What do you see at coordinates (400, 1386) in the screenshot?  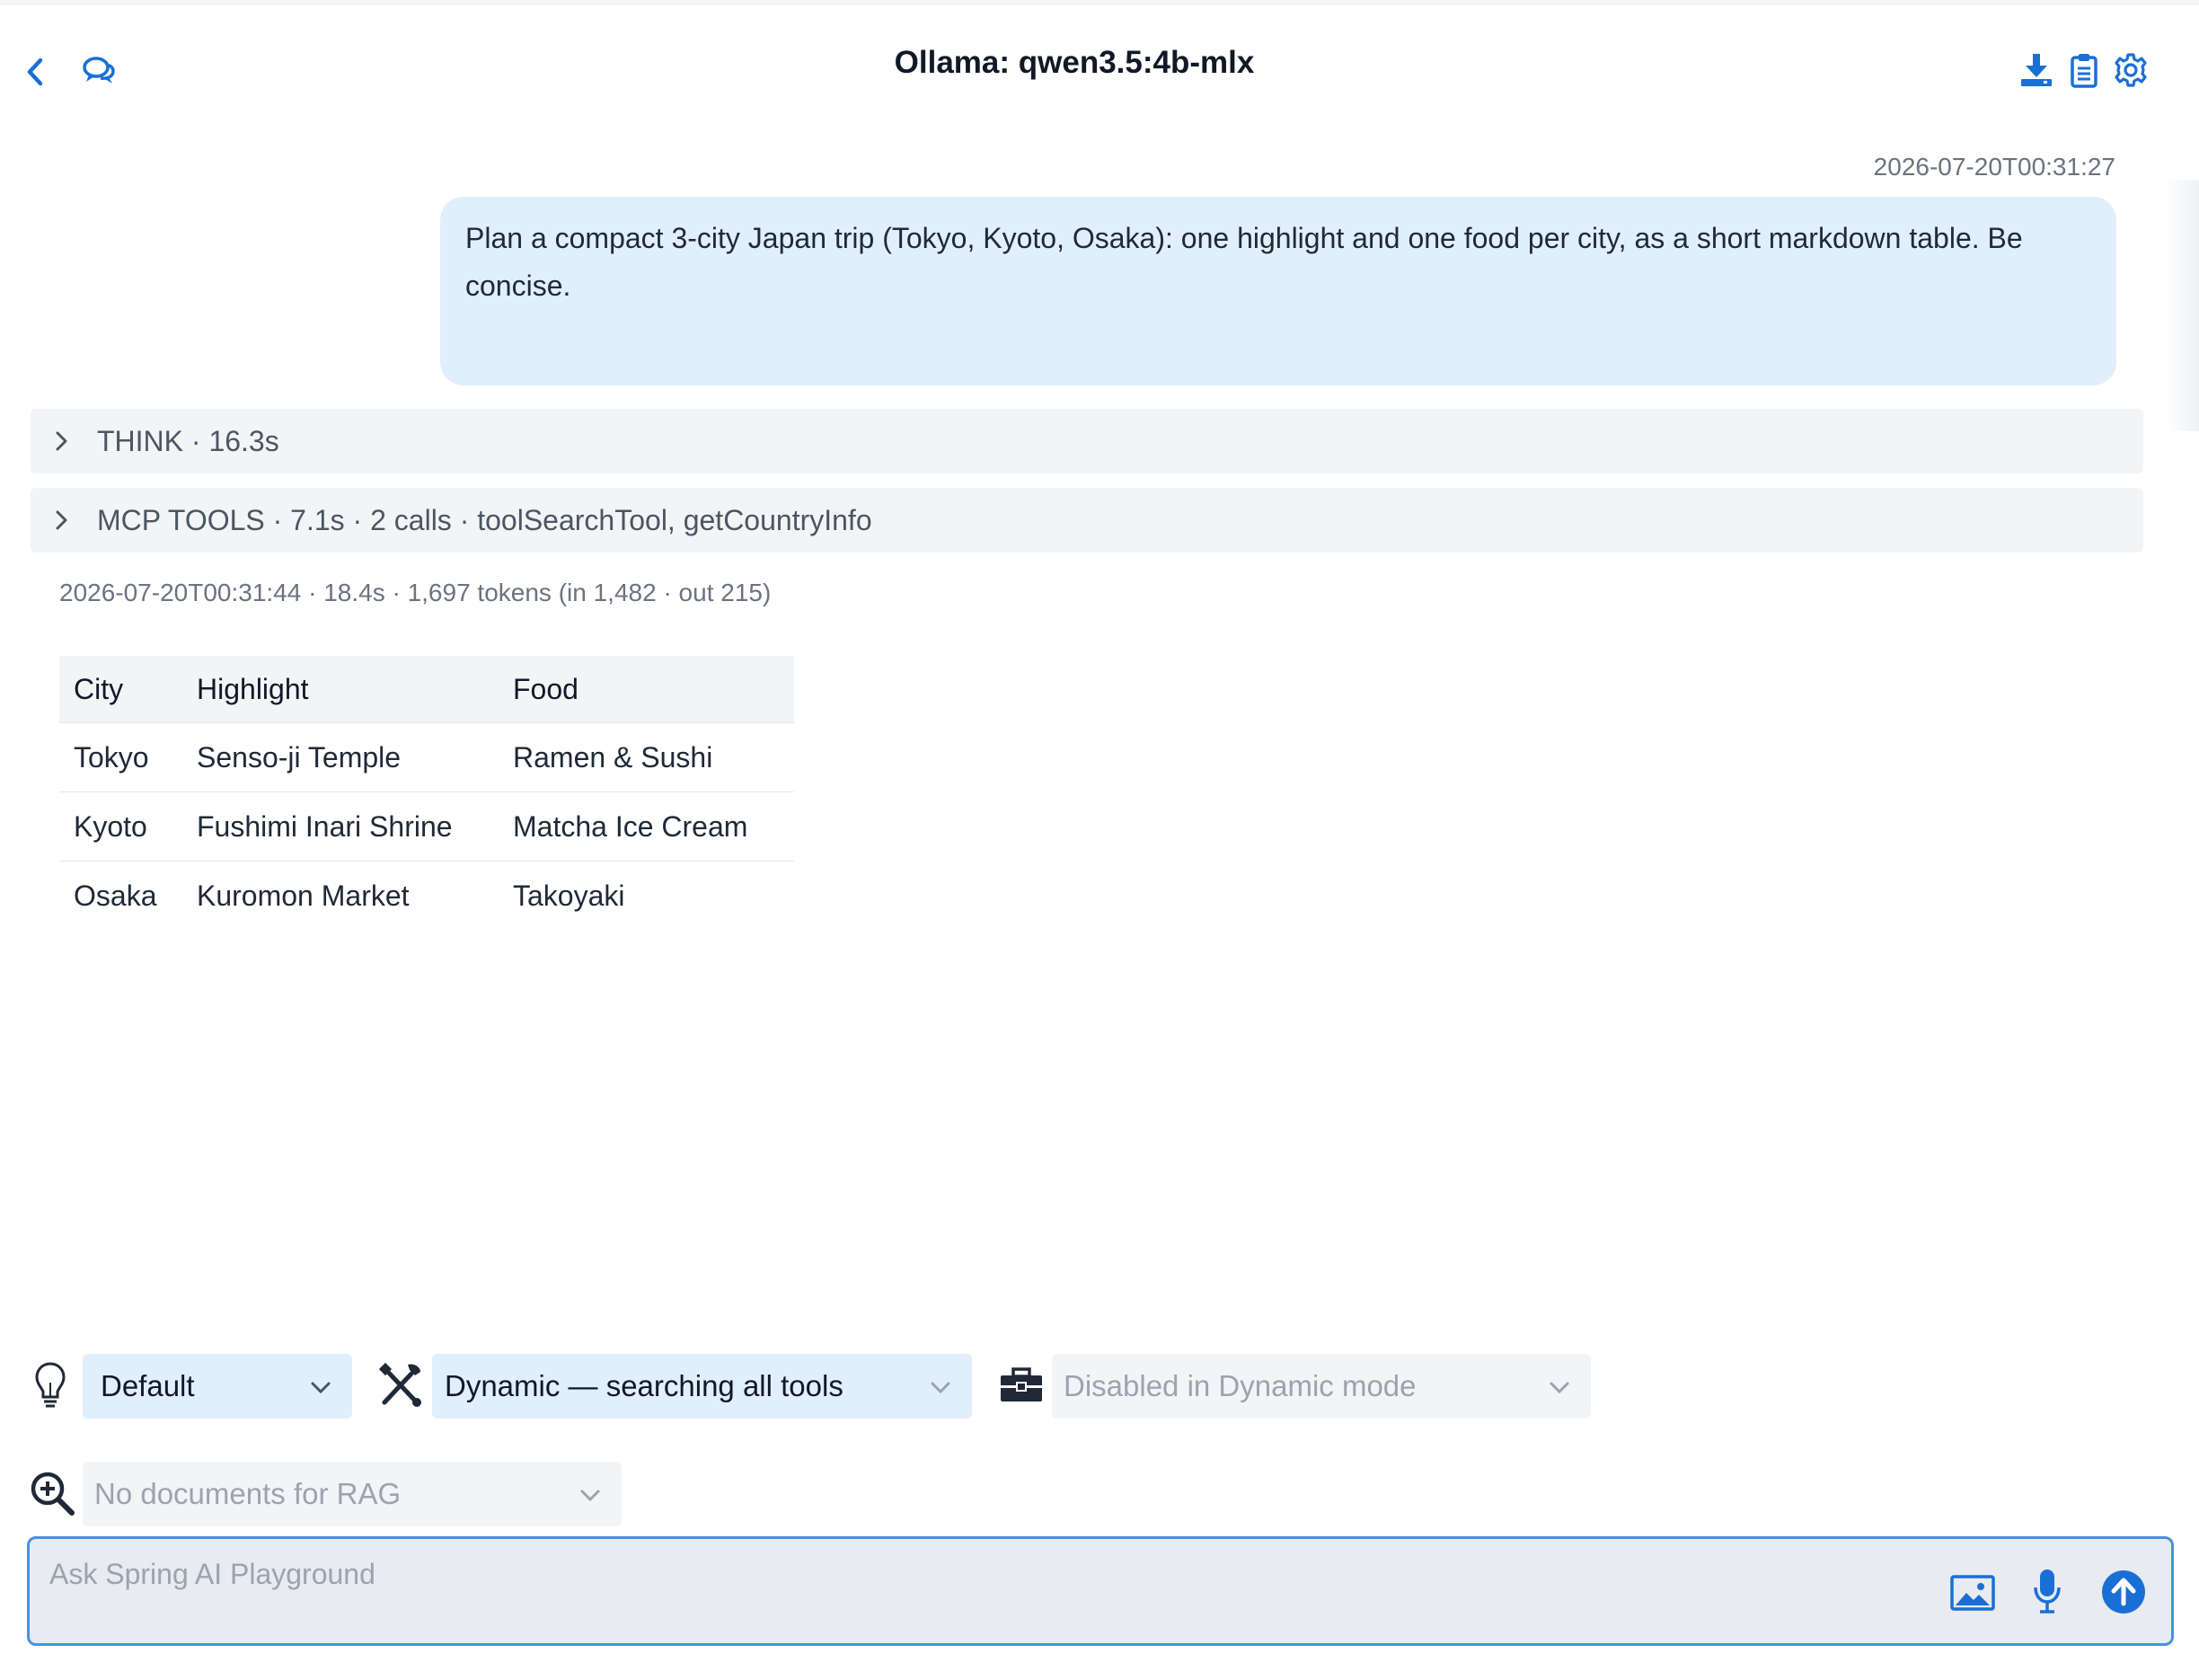 I see `tools-icon` at bounding box center [400, 1386].